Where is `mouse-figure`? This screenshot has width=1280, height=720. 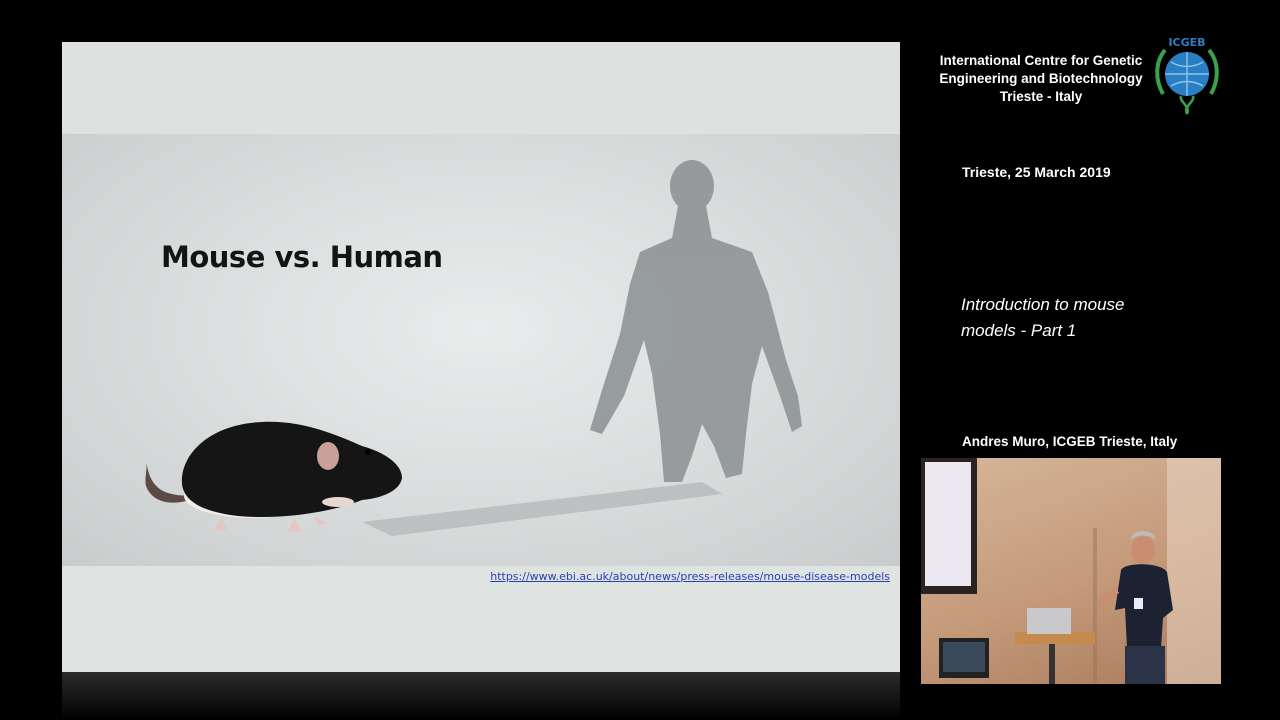
mouse-figure is located at coordinates (273, 476).